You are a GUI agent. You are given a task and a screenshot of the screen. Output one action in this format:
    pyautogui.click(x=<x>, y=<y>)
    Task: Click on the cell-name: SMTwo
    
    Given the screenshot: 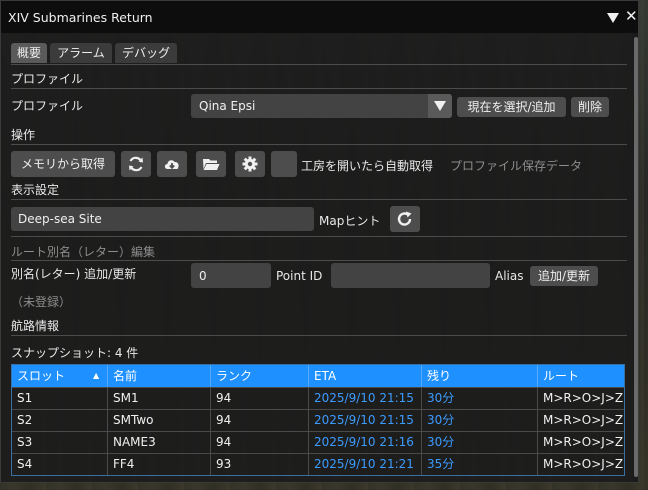 What is the action you would take?
    pyautogui.click(x=159, y=420)
    